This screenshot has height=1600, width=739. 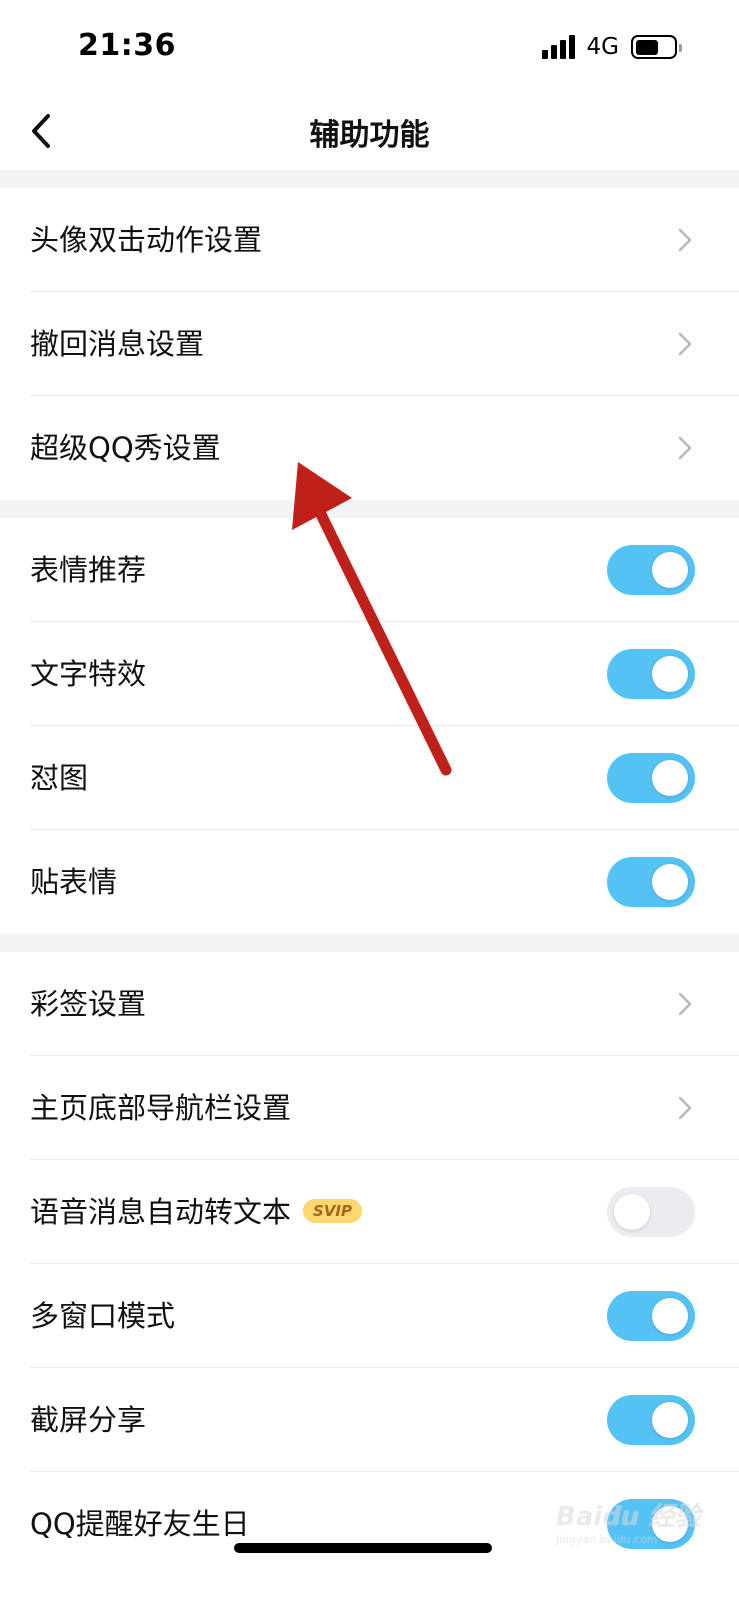 I want to click on setting-label: 表情推荐, so click(x=88, y=570).